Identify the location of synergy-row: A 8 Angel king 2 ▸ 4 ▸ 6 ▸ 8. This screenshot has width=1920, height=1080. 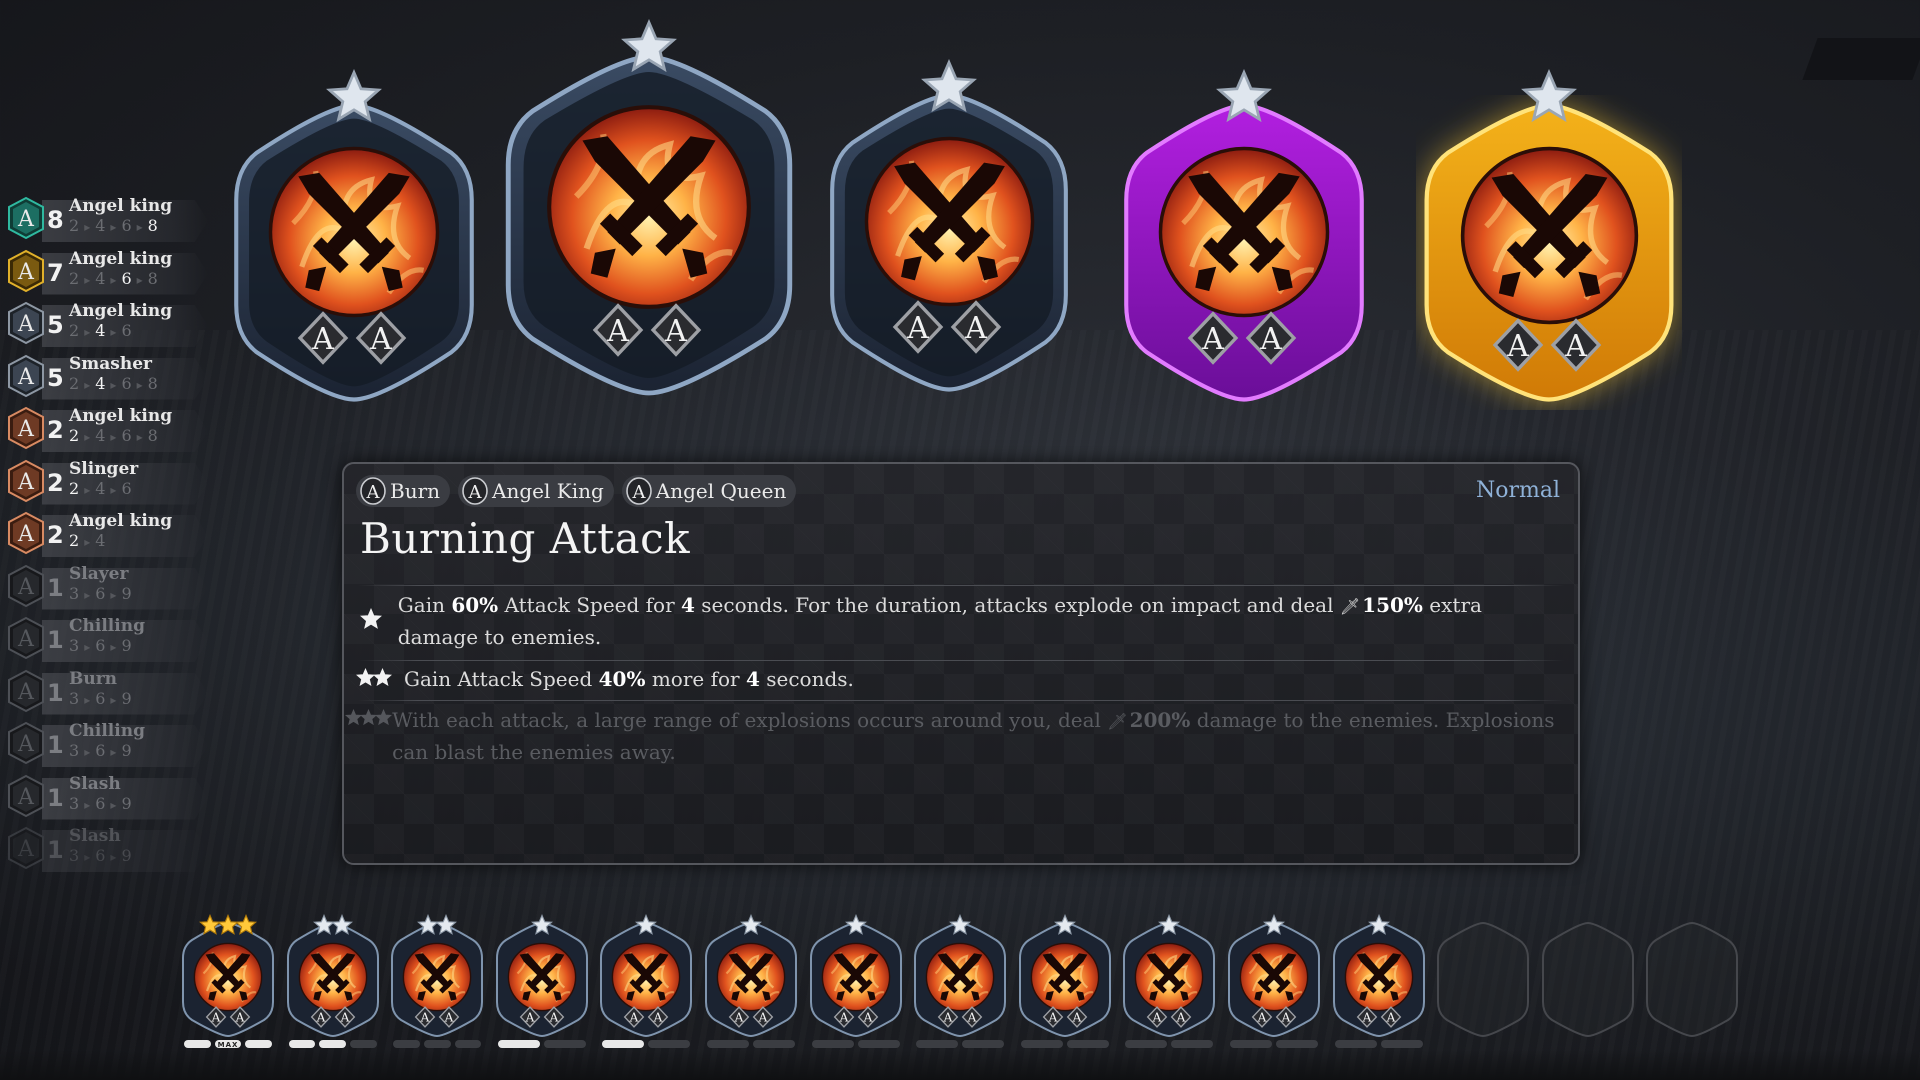
(107, 222).